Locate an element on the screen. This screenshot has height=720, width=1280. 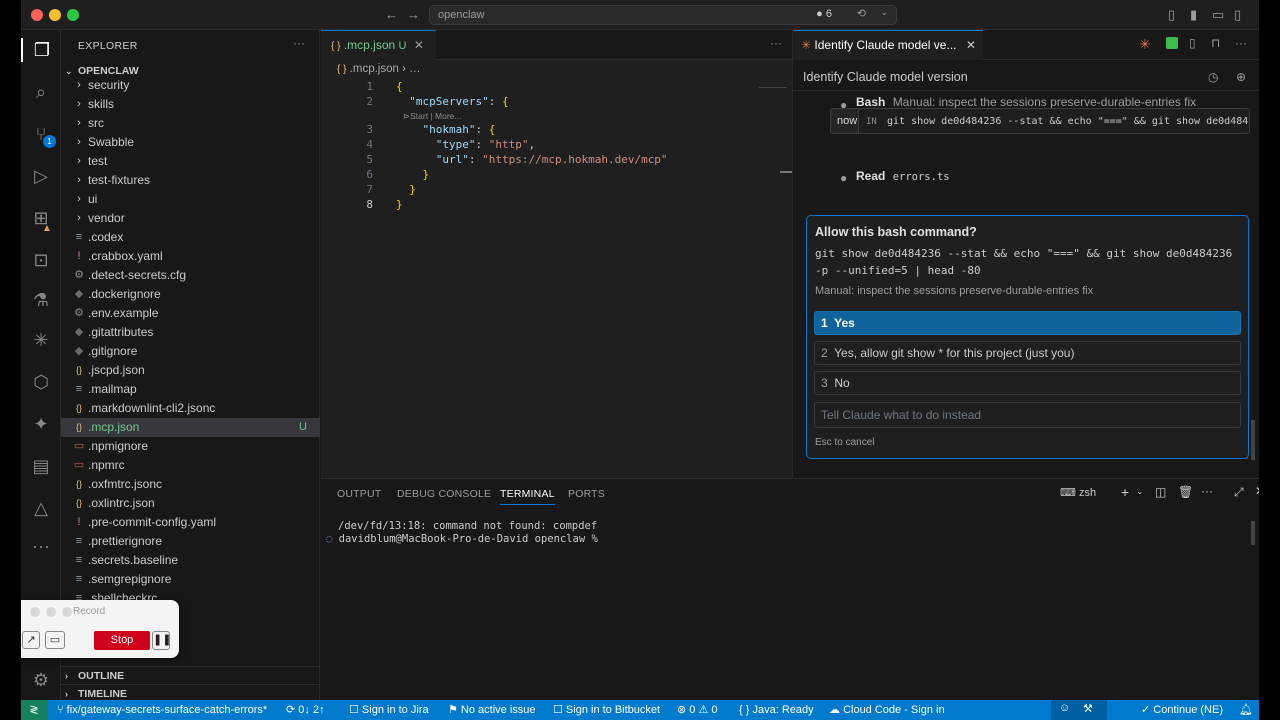
file-item: ▭ .npmignore is located at coordinates (190, 446).